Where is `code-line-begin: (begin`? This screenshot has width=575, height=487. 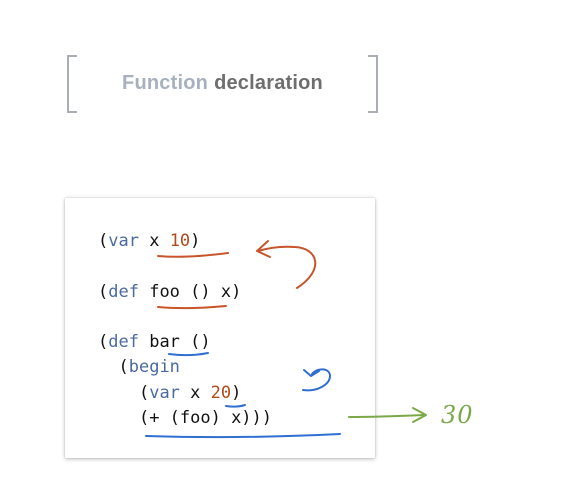
code-line-begin: (begin is located at coordinates (149, 367).